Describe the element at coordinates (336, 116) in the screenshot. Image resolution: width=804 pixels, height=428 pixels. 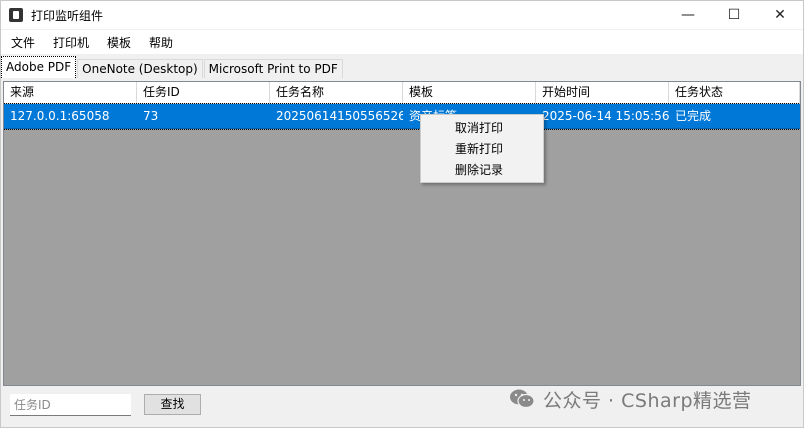
I see `cell-task-name: 20250614150556526` at that location.